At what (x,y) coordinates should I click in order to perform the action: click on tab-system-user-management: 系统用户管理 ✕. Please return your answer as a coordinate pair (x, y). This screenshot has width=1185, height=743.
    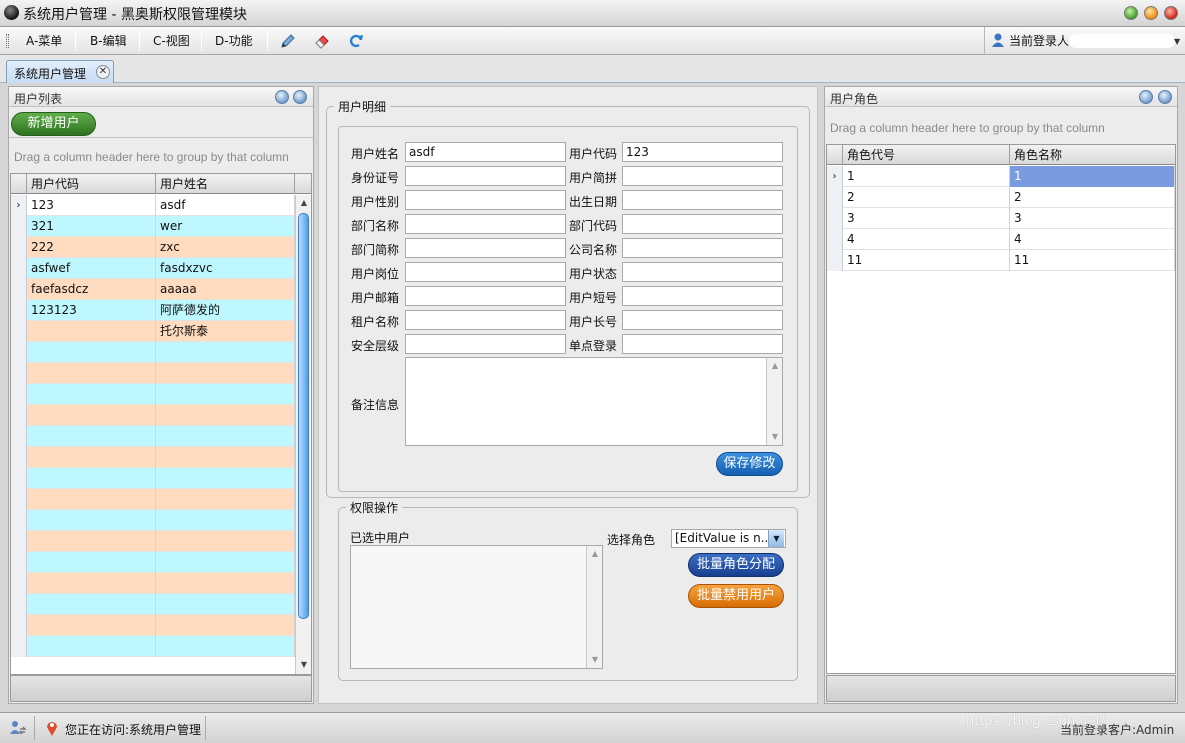
    Looking at the image, I should click on (60, 71).